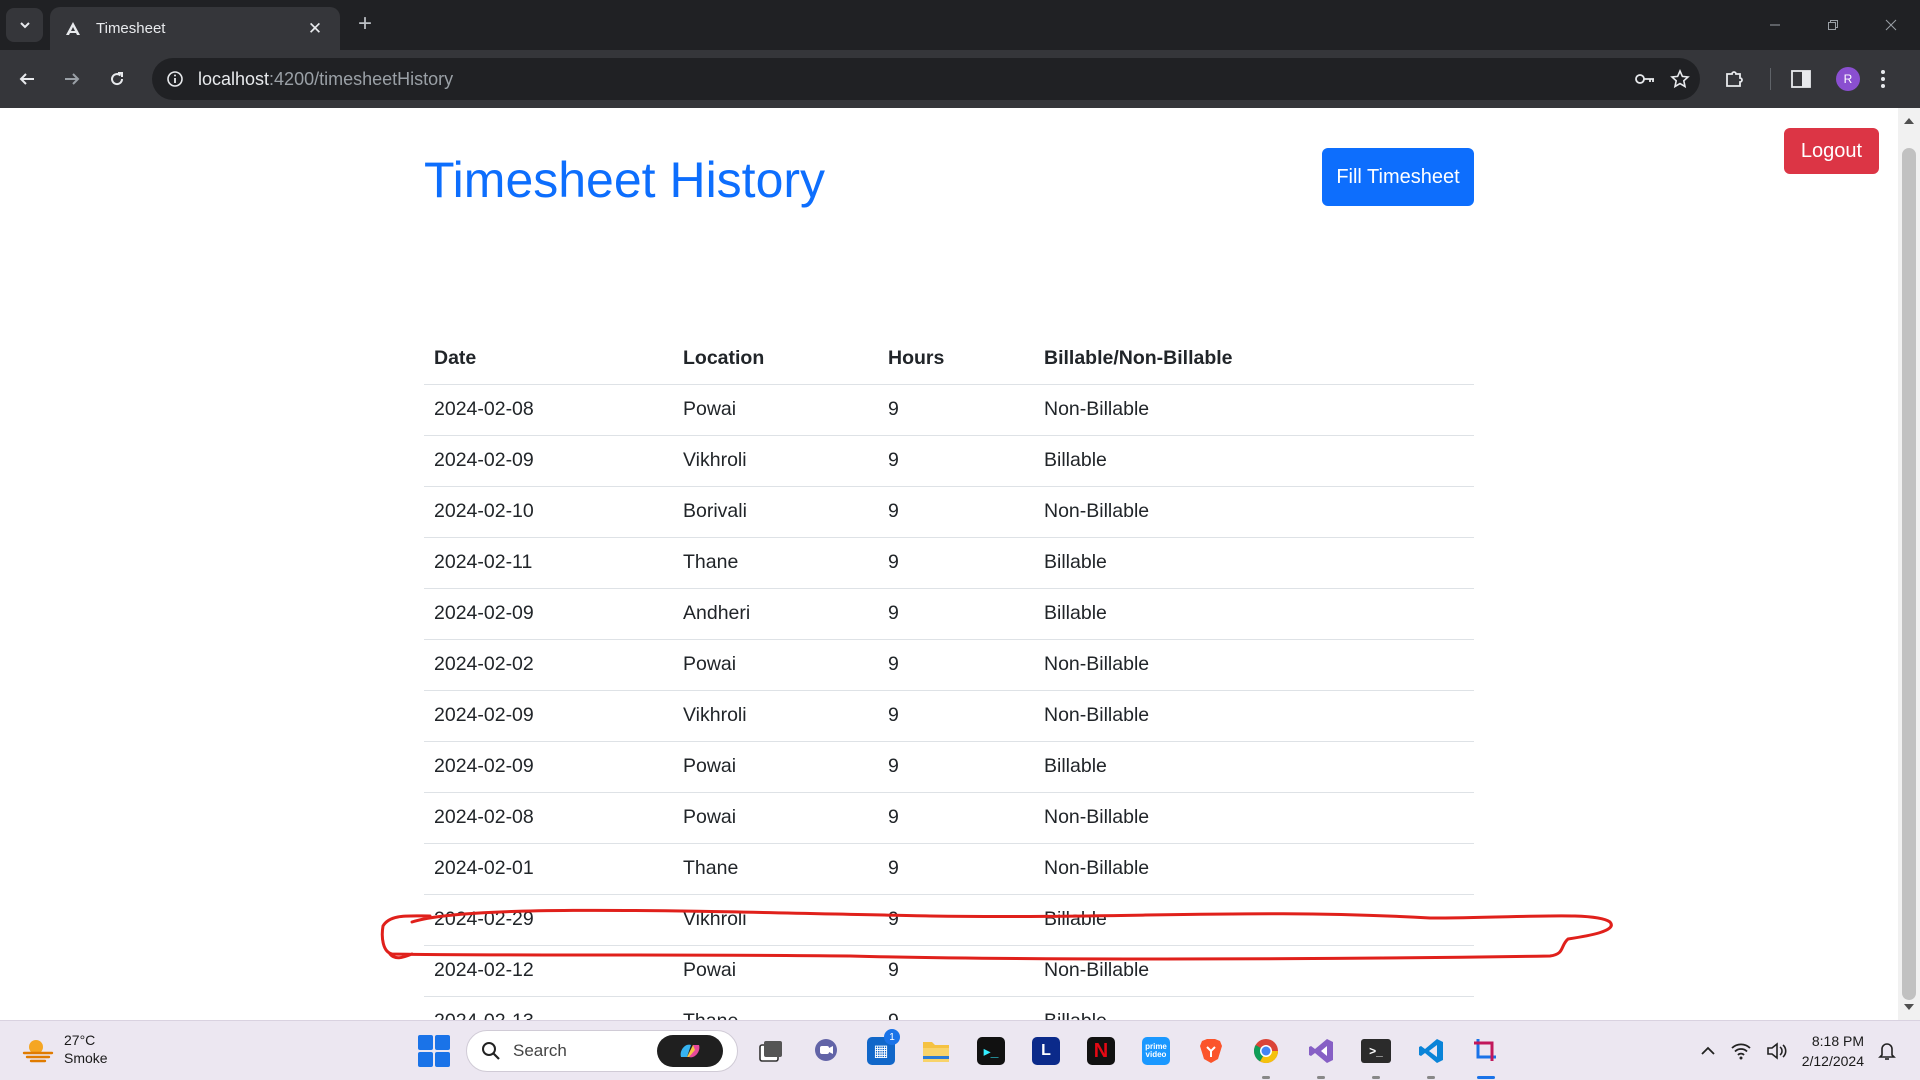 This screenshot has width=1920, height=1080. What do you see at coordinates (1128, 1054) in the screenshot?
I see `pinned-apps: ▦ 1 ▸_ L N prime video >_` at bounding box center [1128, 1054].